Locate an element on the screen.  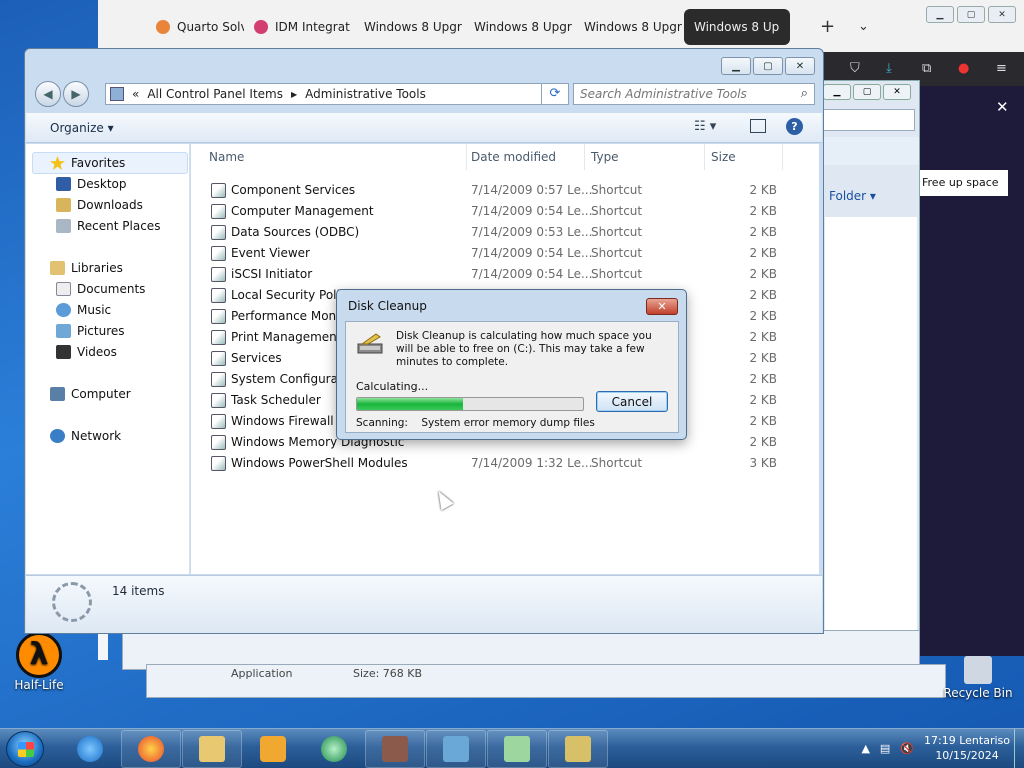
taskbar-media-player is located at coordinates (273, 749).